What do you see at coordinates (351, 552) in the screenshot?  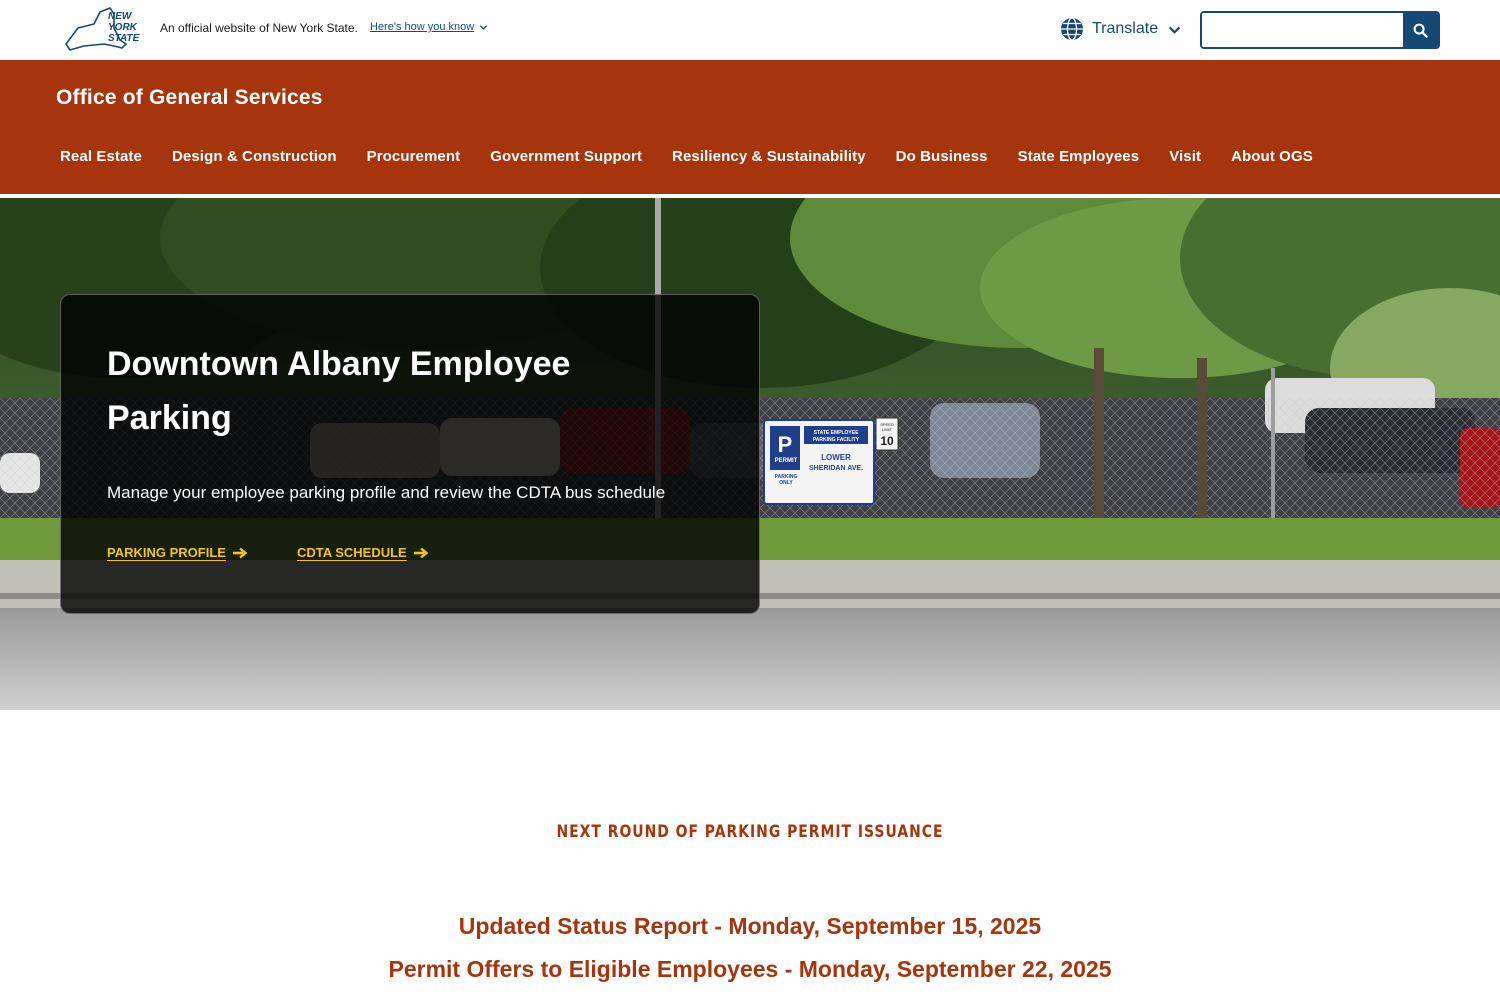 I see `cdta-schedule-label: CDTA SCHEDULE` at bounding box center [351, 552].